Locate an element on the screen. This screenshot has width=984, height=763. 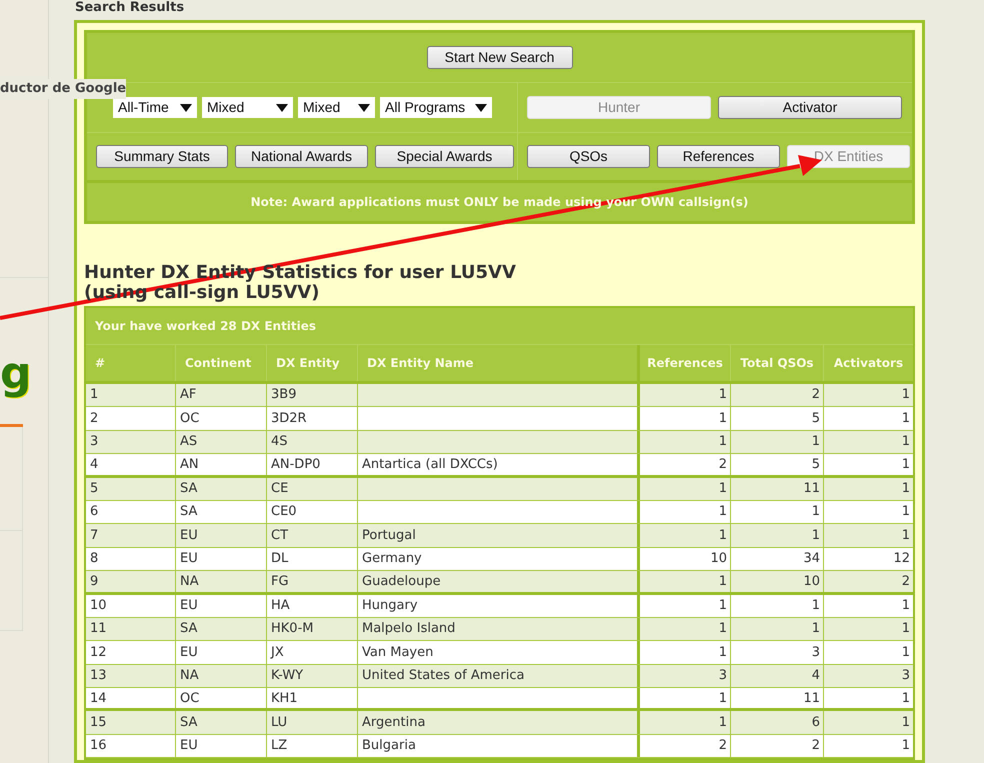
column-header: Total QSOs is located at coordinates (776, 363).